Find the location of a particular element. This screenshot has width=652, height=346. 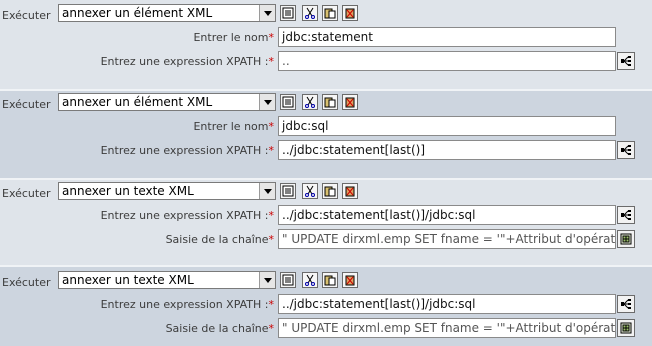

name-field-value: jdbc:statement is located at coordinates (327, 37).